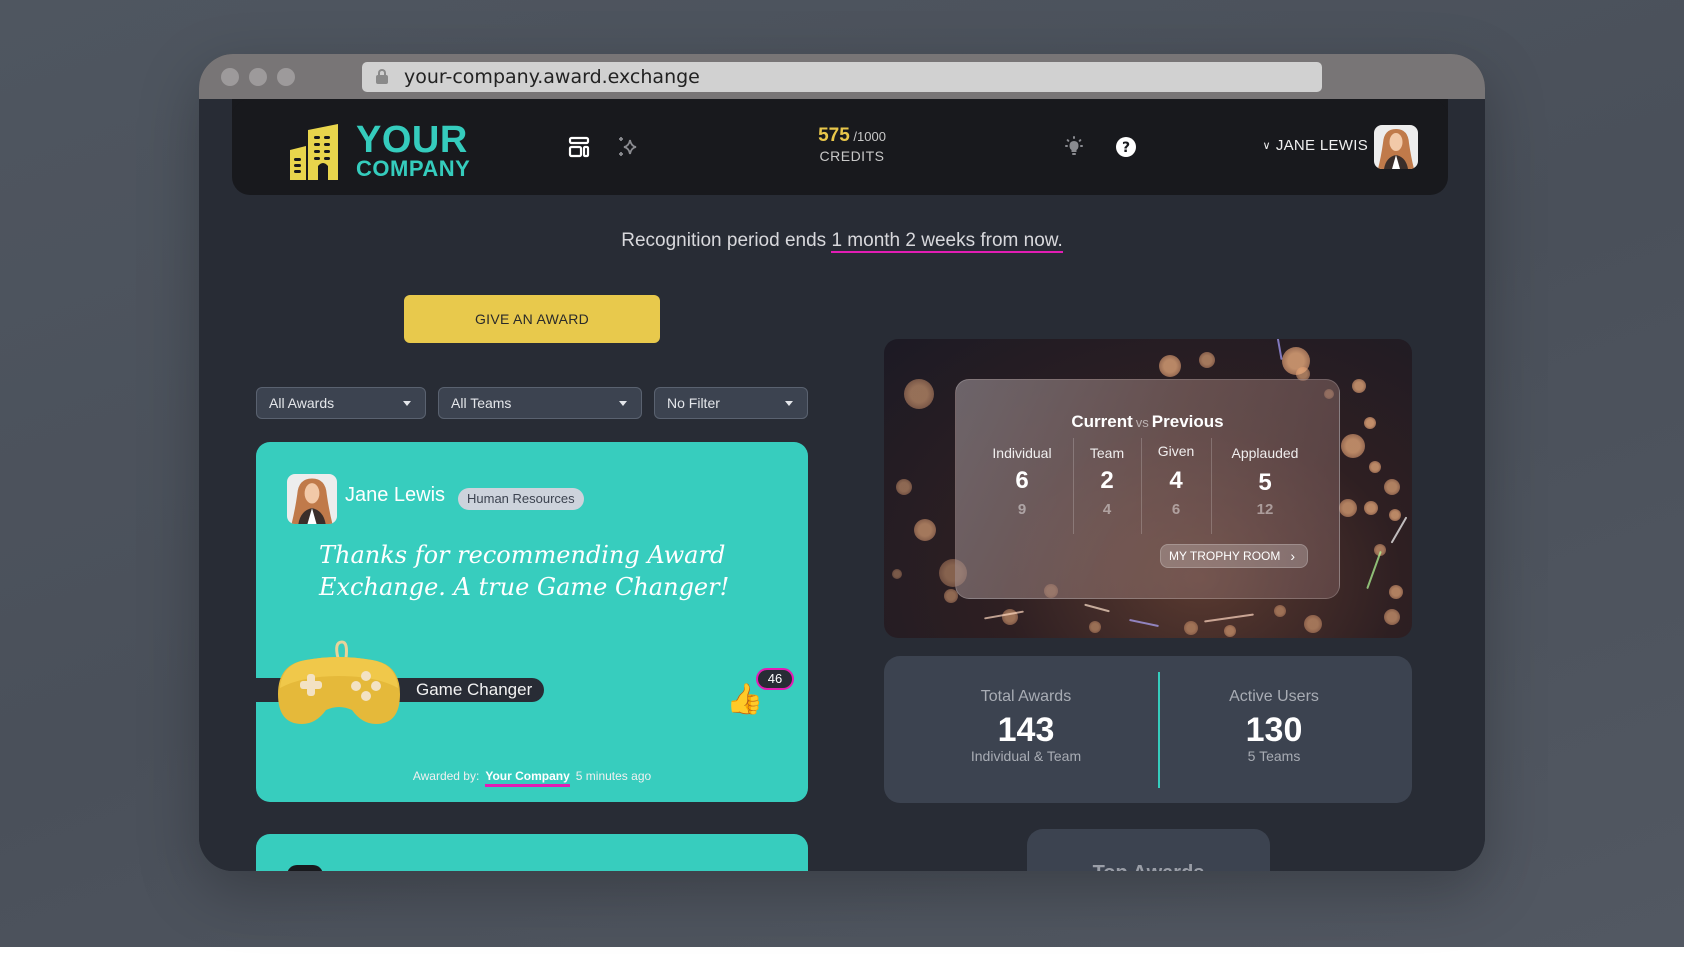  I want to click on stat-current: 4, so click(1176, 480).